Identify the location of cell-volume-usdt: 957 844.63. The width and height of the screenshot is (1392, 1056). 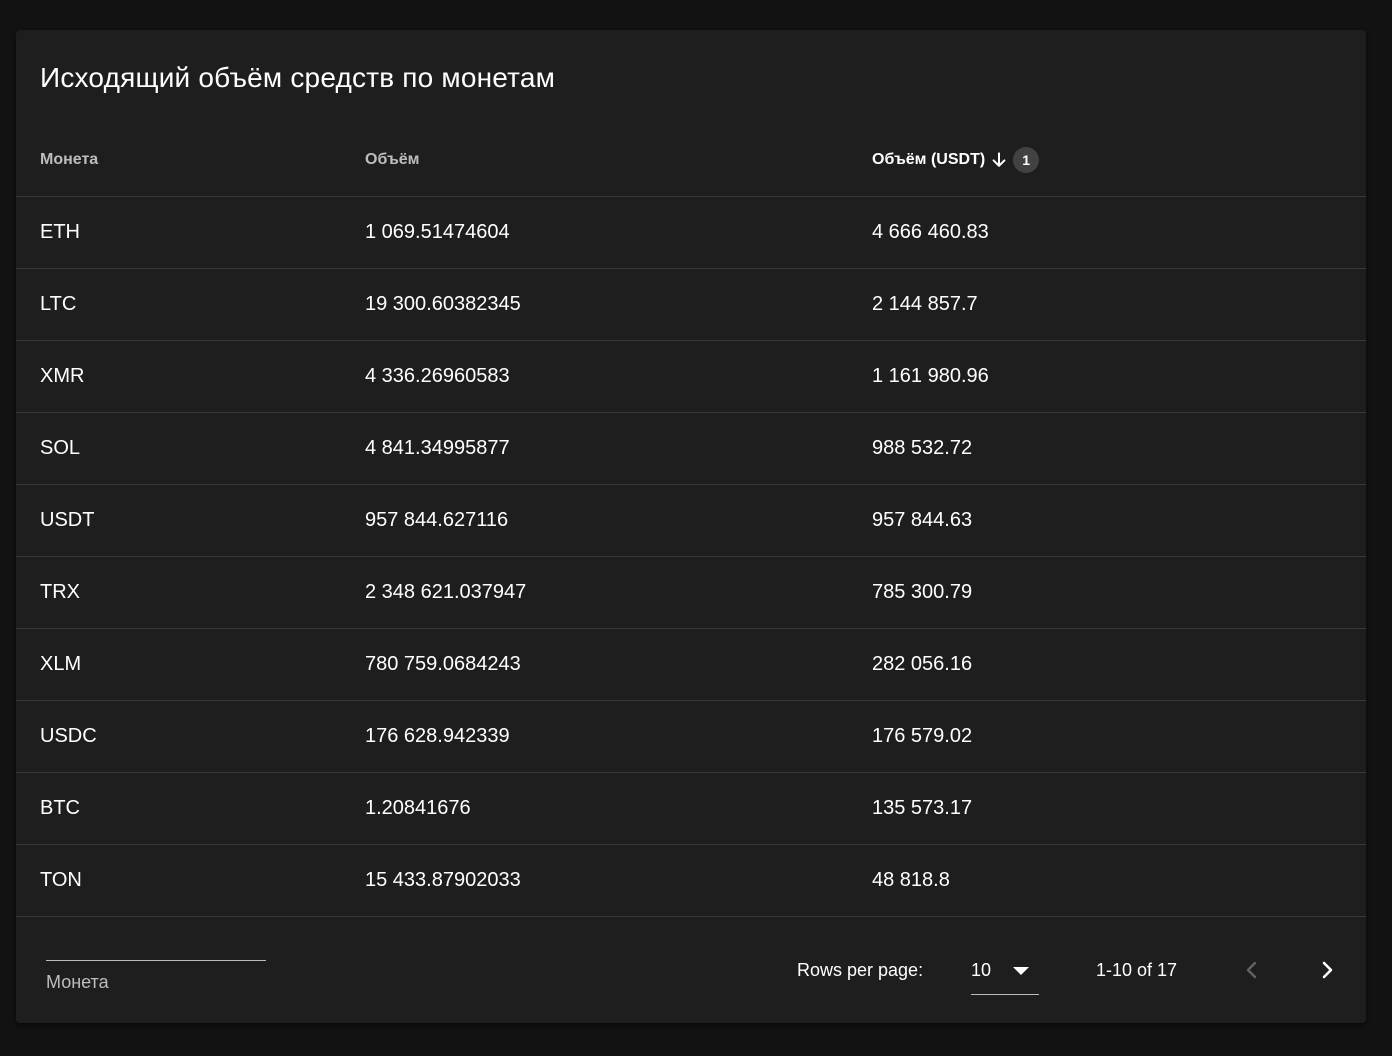
(1107, 520).